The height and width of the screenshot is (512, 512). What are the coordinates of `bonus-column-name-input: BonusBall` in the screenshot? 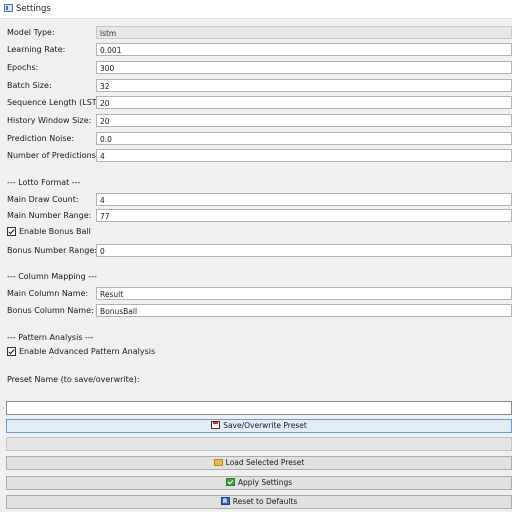 It's located at (304, 310).